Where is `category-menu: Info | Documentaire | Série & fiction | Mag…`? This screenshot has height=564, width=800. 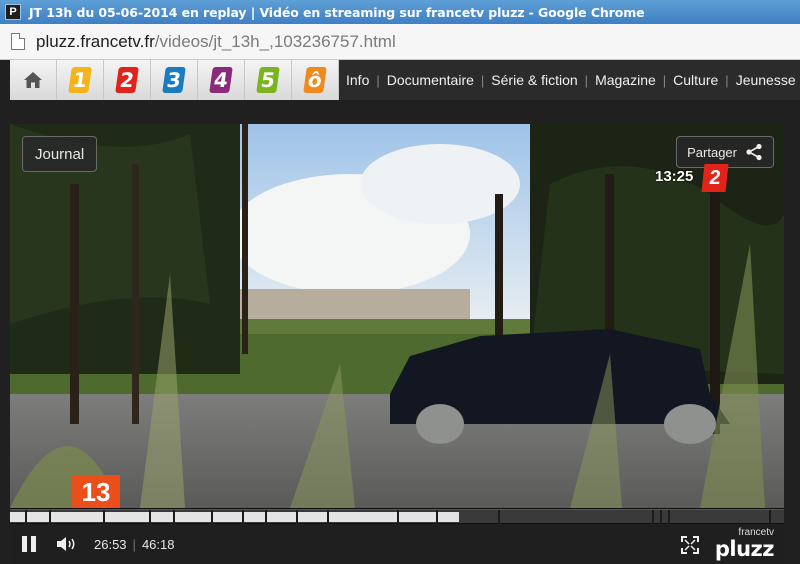
category-menu: Info | Documentaire | Série & fiction | Mag… is located at coordinates (567, 80).